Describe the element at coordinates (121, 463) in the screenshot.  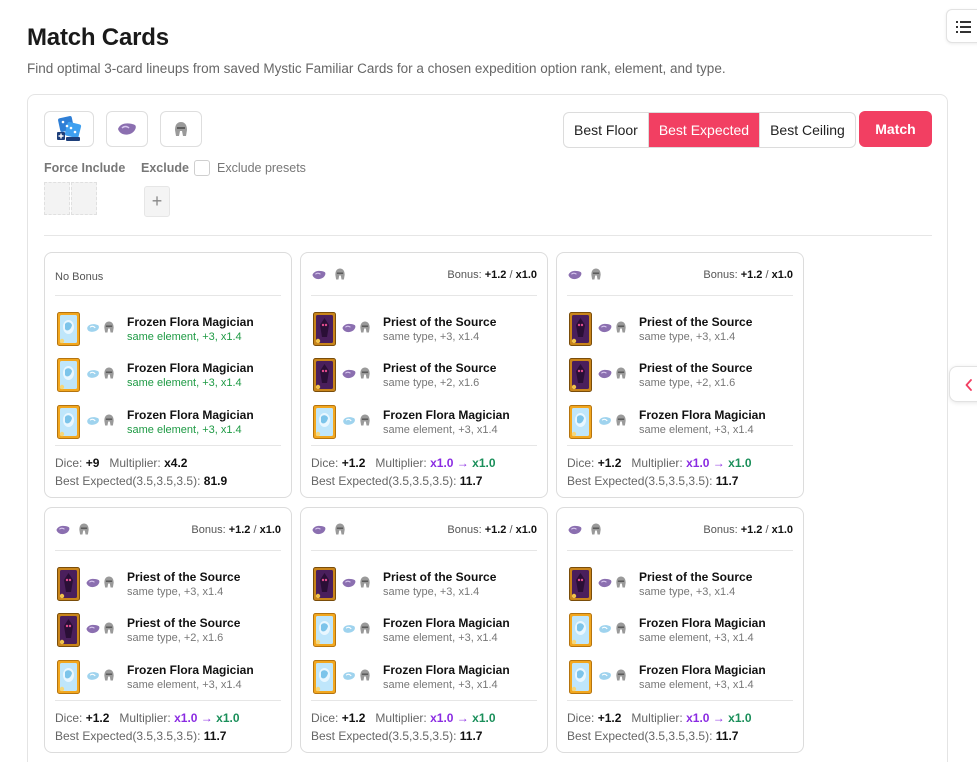
I see `dice-multiplier-summary: Dice: +9 Multiplier: x4.2` at that location.